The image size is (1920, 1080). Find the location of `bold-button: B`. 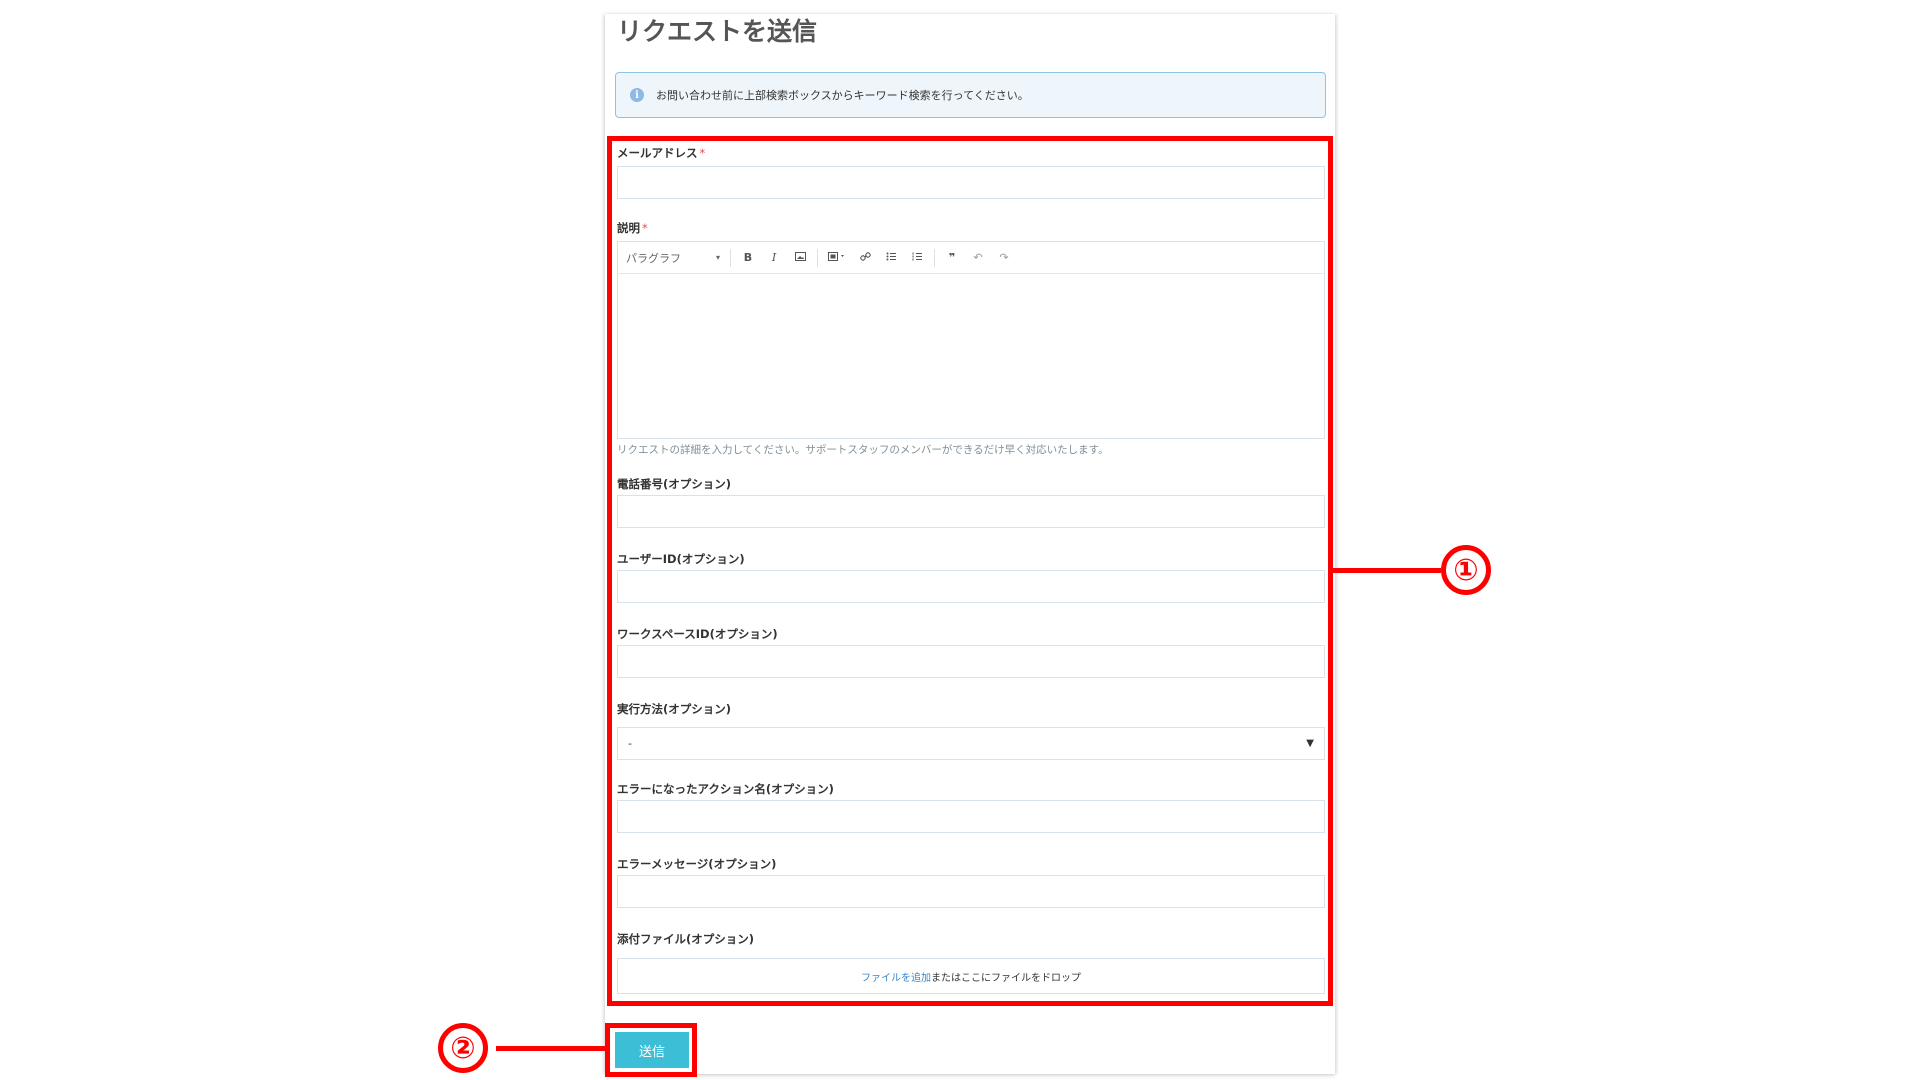

bold-button: B is located at coordinates (748, 257).